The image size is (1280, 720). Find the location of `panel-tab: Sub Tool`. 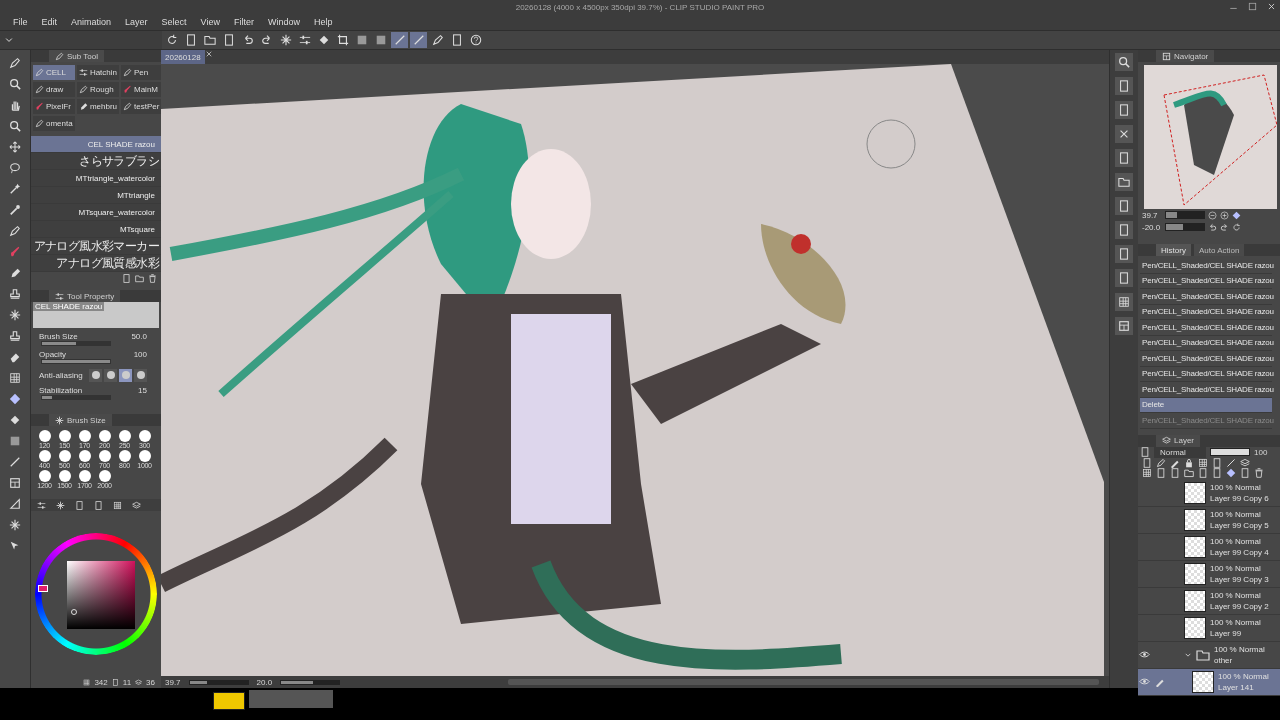

panel-tab: Sub Tool is located at coordinates (76, 56).